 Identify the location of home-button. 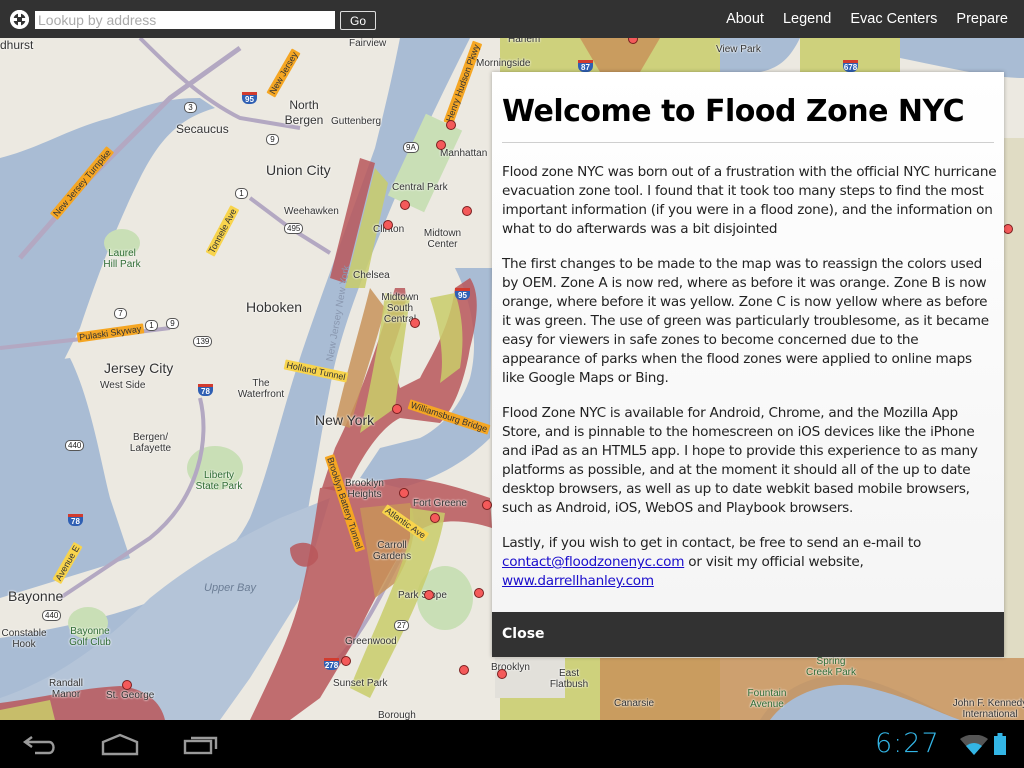
(120, 746).